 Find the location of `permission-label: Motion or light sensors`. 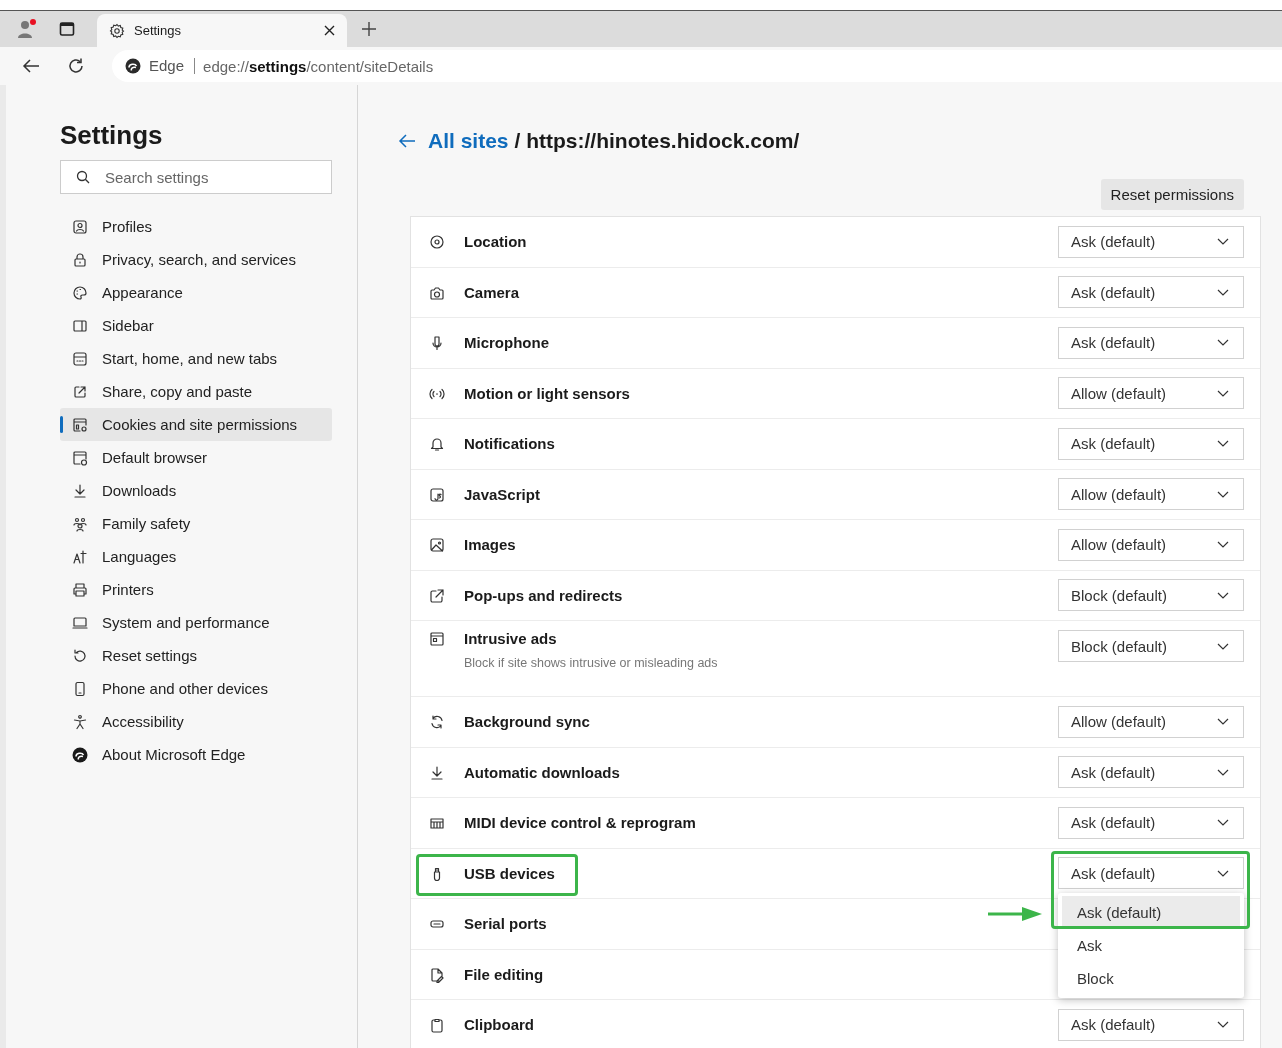

permission-label: Motion or light sensors is located at coordinates (547, 393).